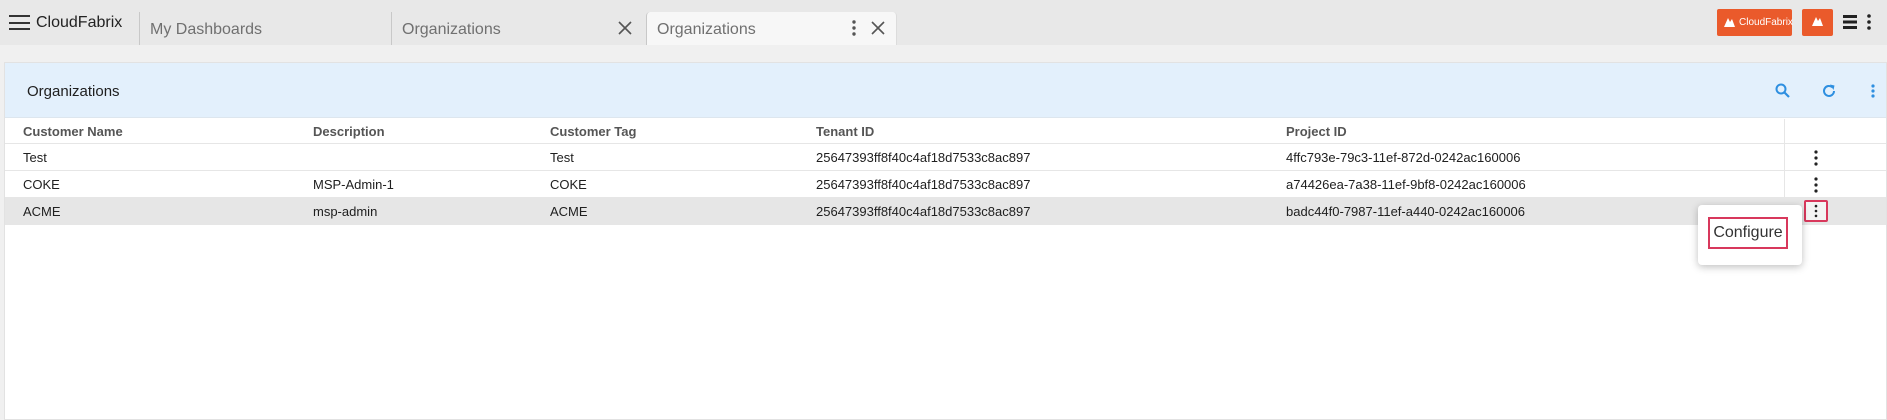 This screenshot has width=1887, height=420. What do you see at coordinates (1850, 22) in the screenshot?
I see `list-view-icon` at bounding box center [1850, 22].